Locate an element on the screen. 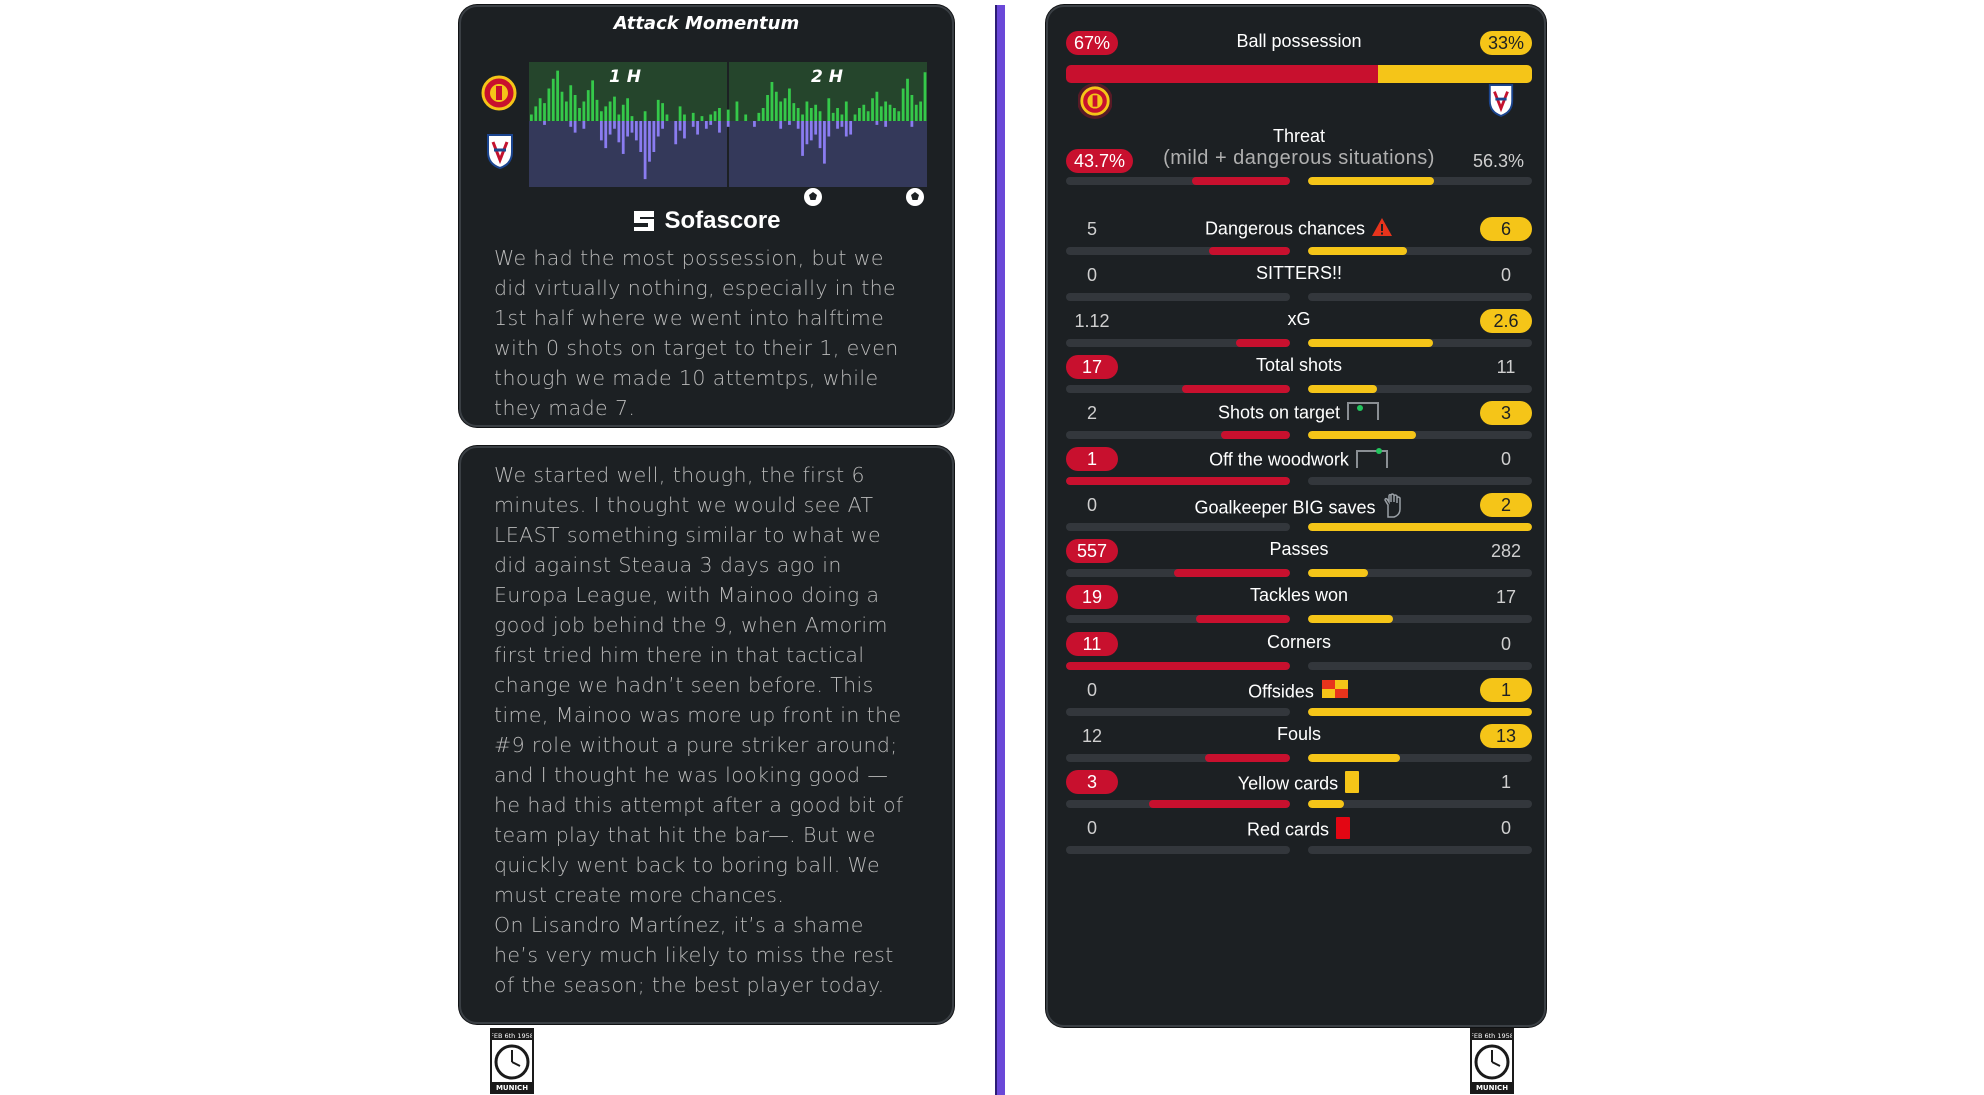 This screenshot has height=1095, width=1984. munich-memorial-clock-icon: FEB 6th 1958 MUNICH is located at coordinates (1492, 1061).